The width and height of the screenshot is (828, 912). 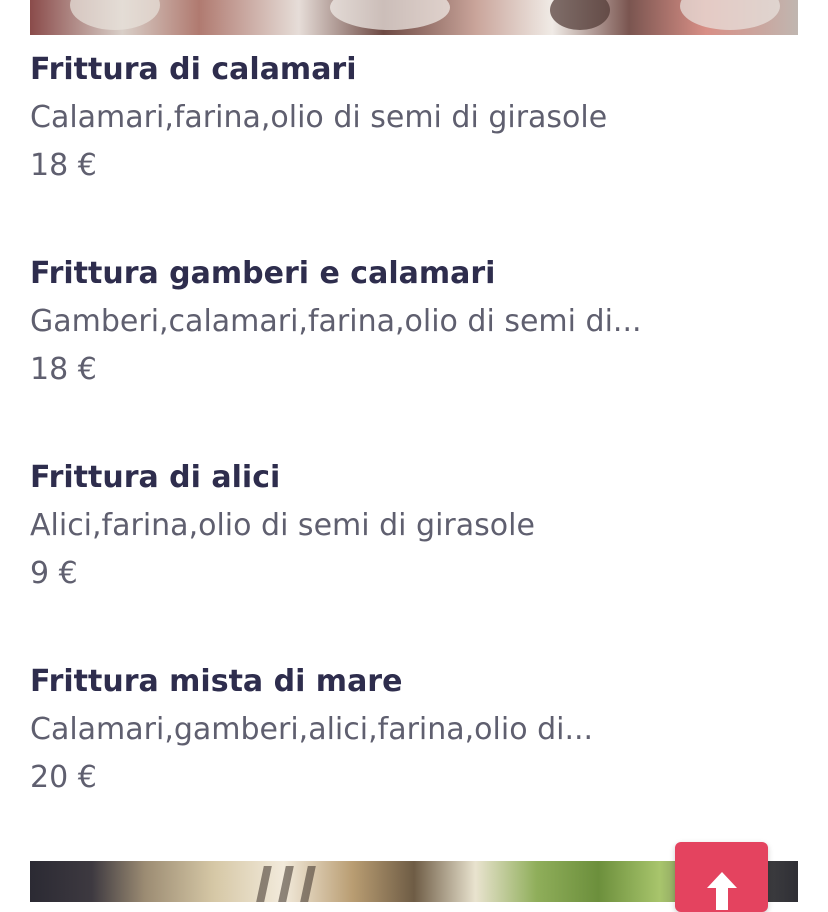 I want to click on menu-item-name: Frittura di alici, so click(x=155, y=477).